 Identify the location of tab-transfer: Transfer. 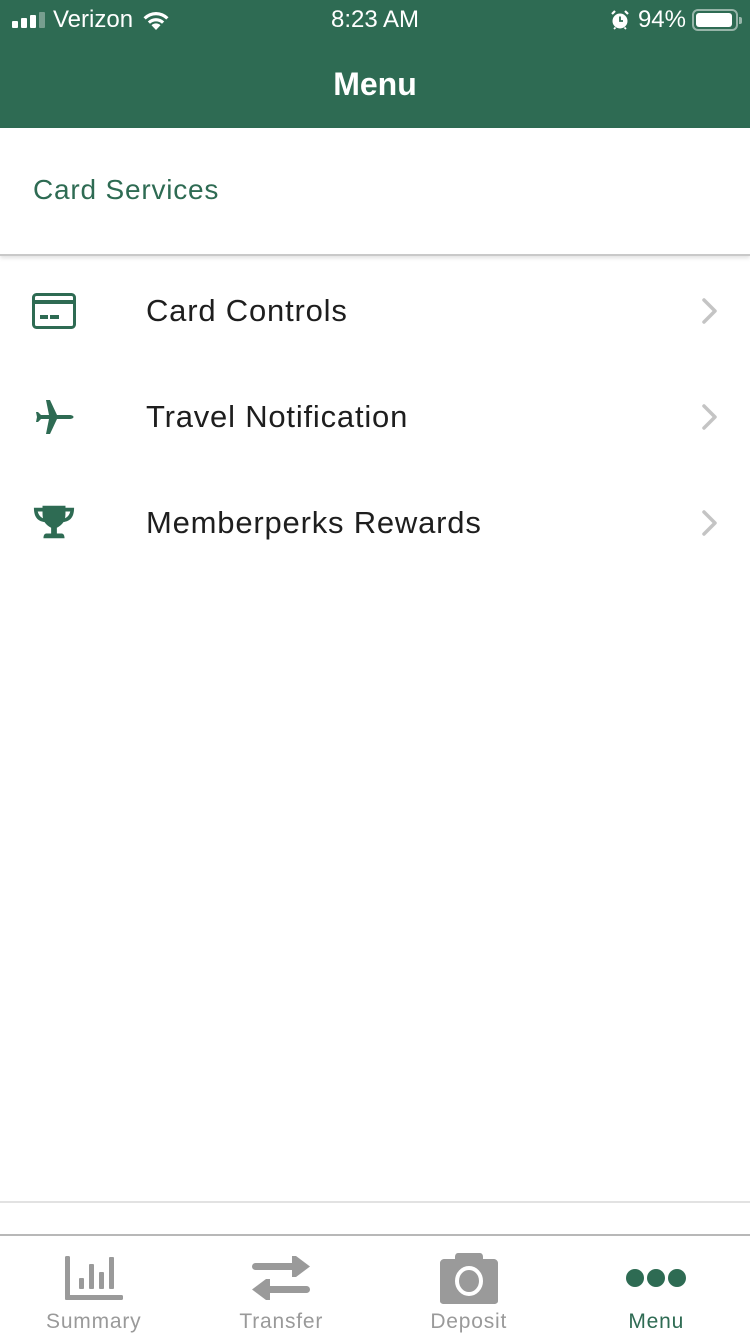
(282, 1285).